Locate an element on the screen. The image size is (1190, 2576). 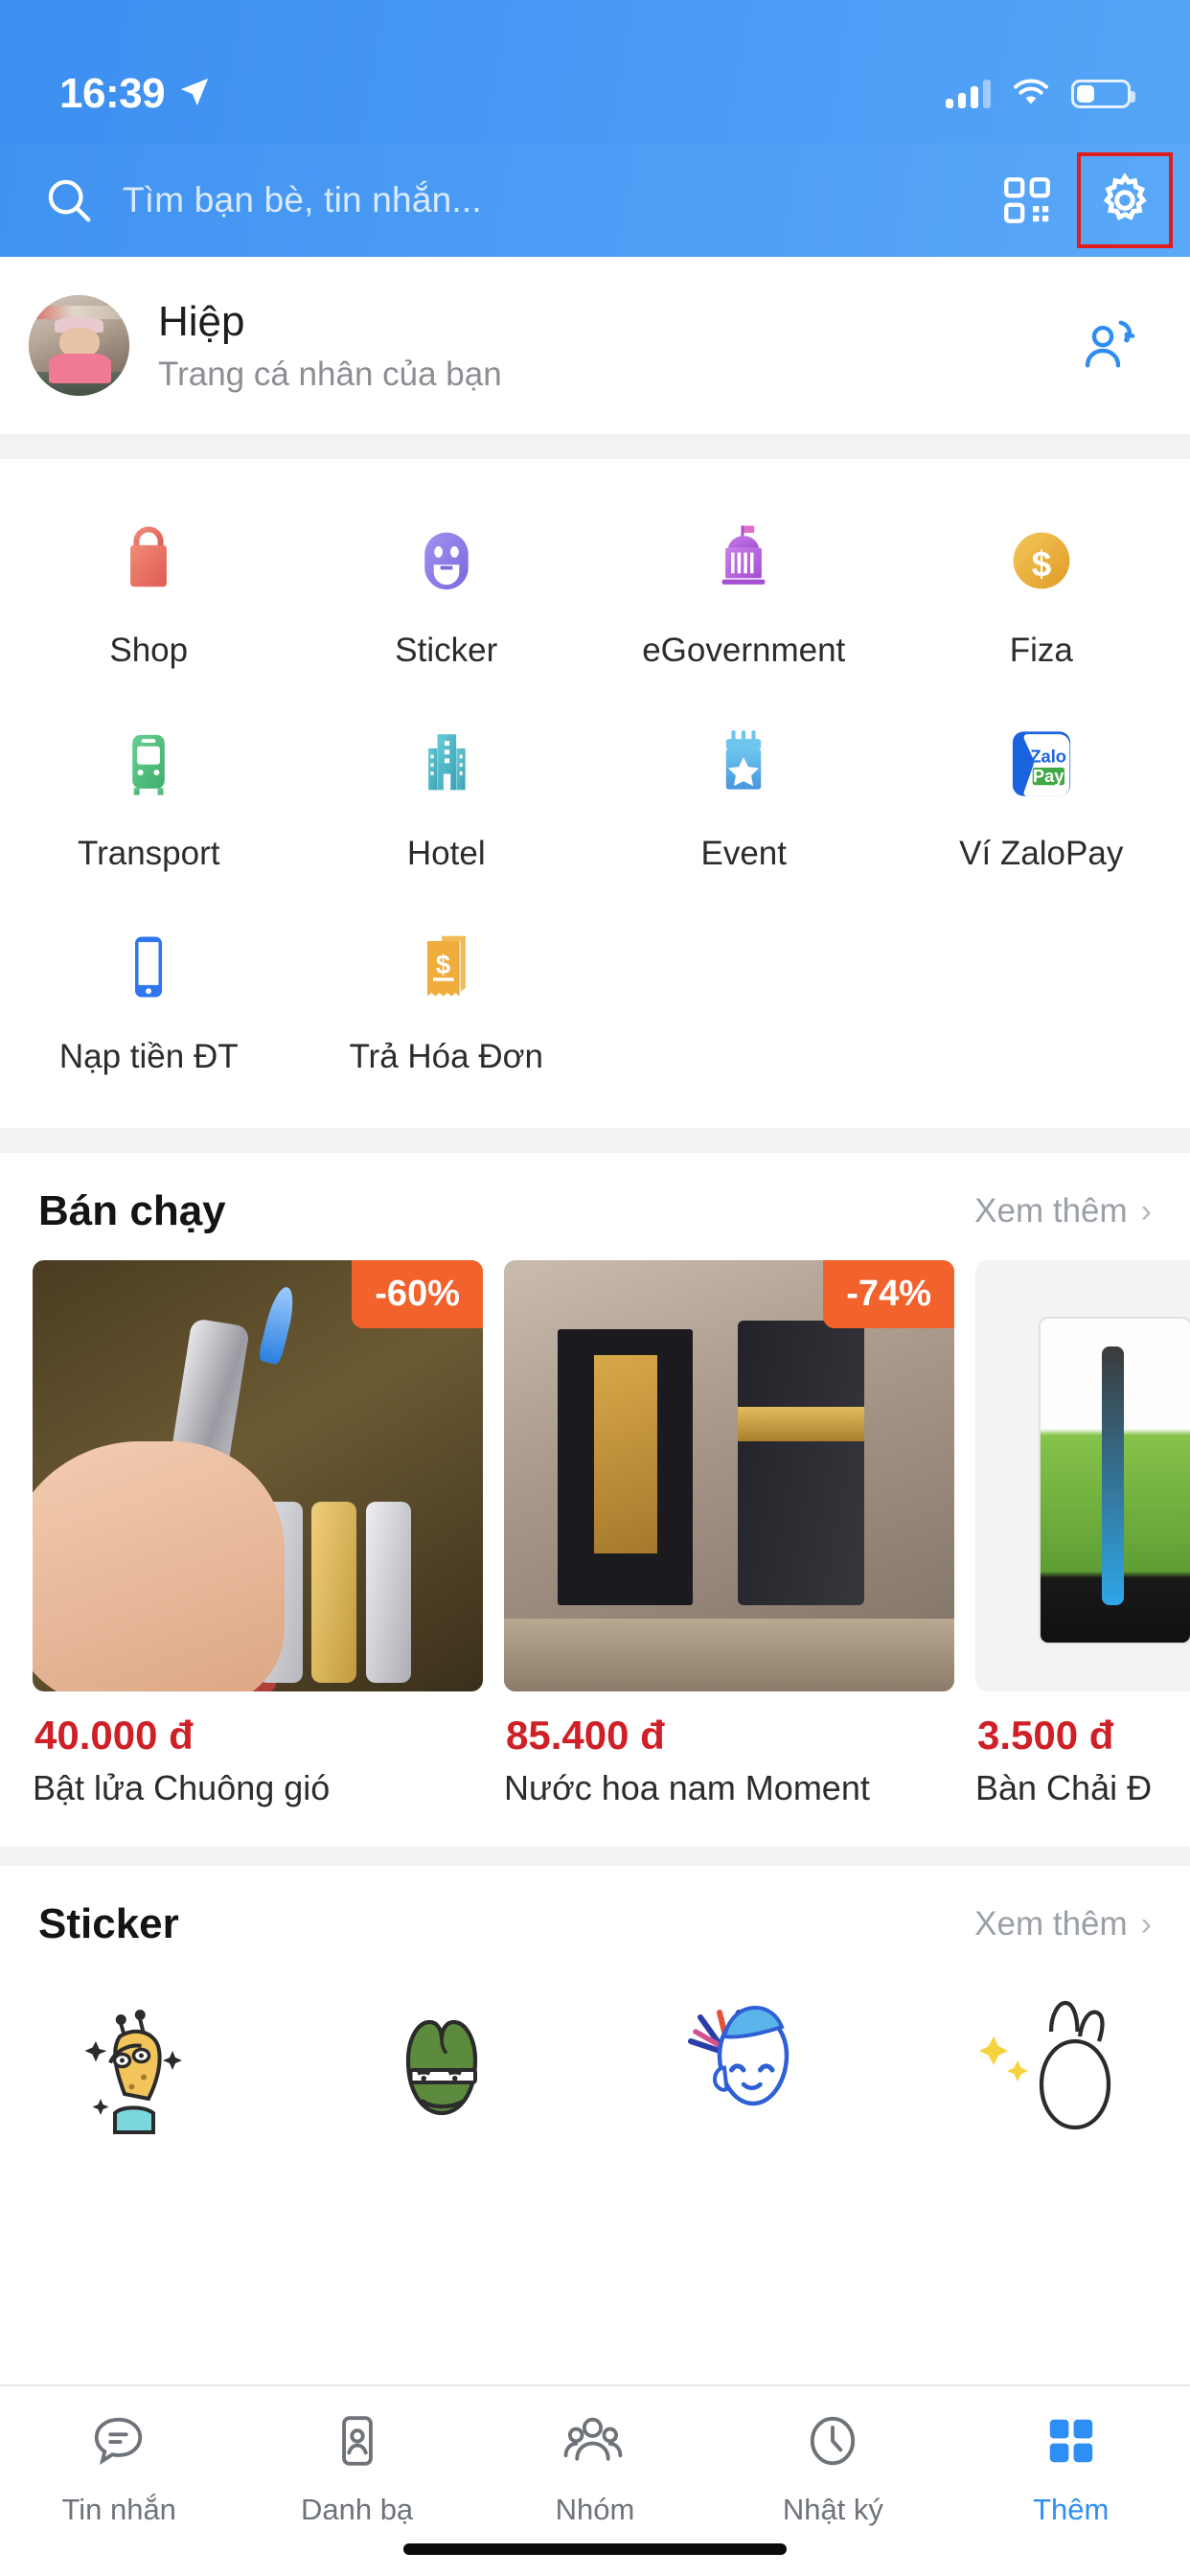
product-price: 3.500 đ is located at coordinates (1045, 1736).